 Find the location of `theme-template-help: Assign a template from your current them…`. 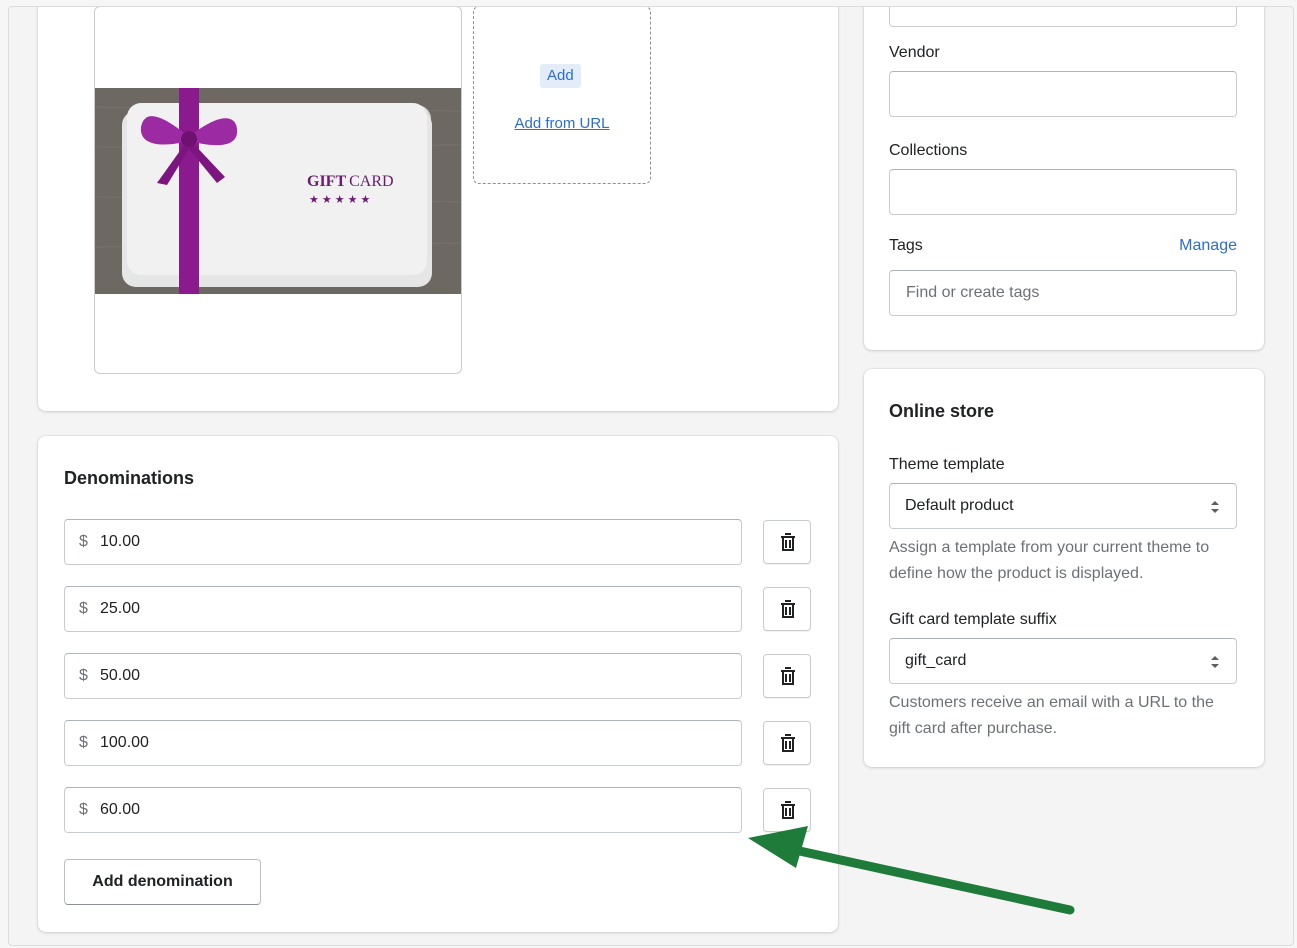

theme-template-help: Assign a template from your current them… is located at coordinates (1049, 560).